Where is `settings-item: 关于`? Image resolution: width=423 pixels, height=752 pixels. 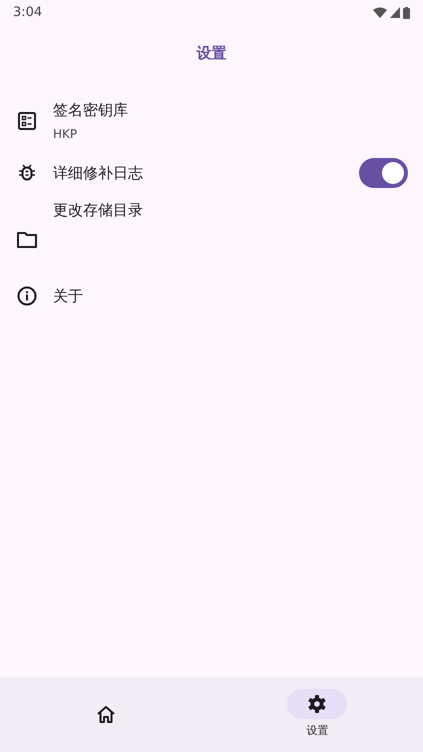
settings-item: 关于 is located at coordinates (211, 296).